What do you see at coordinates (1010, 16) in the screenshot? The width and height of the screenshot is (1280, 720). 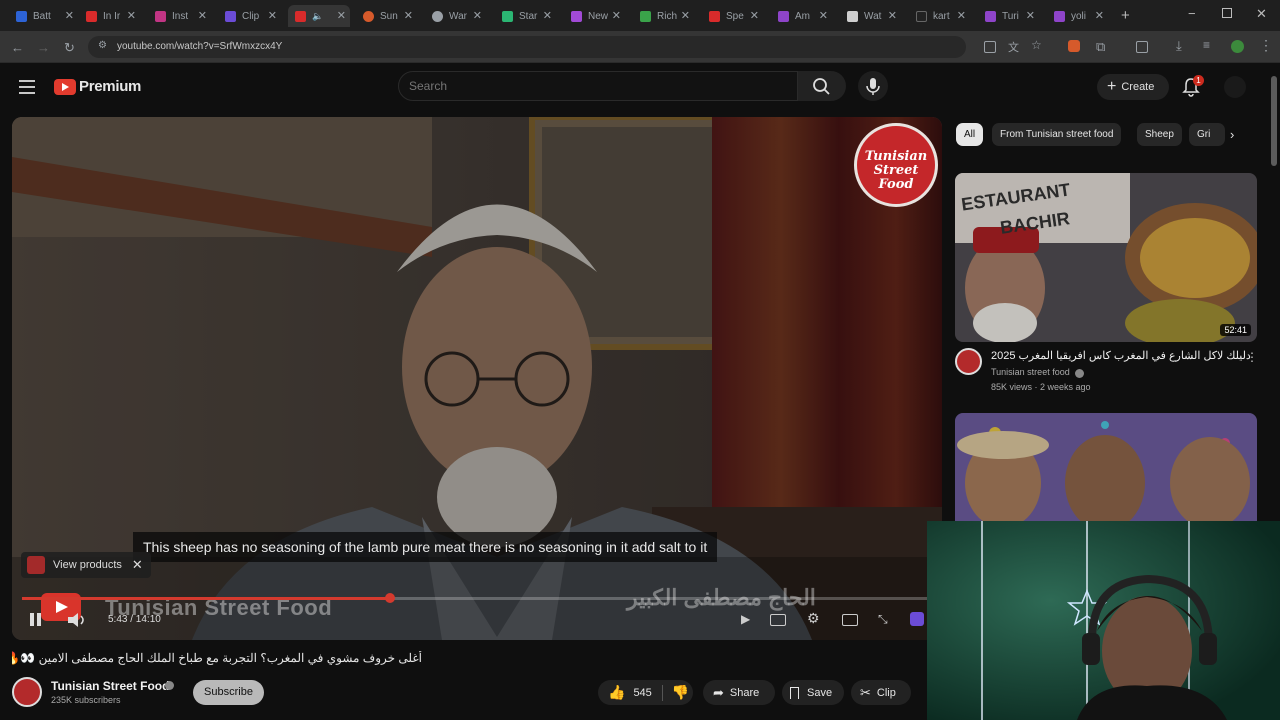 I see `browser-tab-15: Turi ✕` at bounding box center [1010, 16].